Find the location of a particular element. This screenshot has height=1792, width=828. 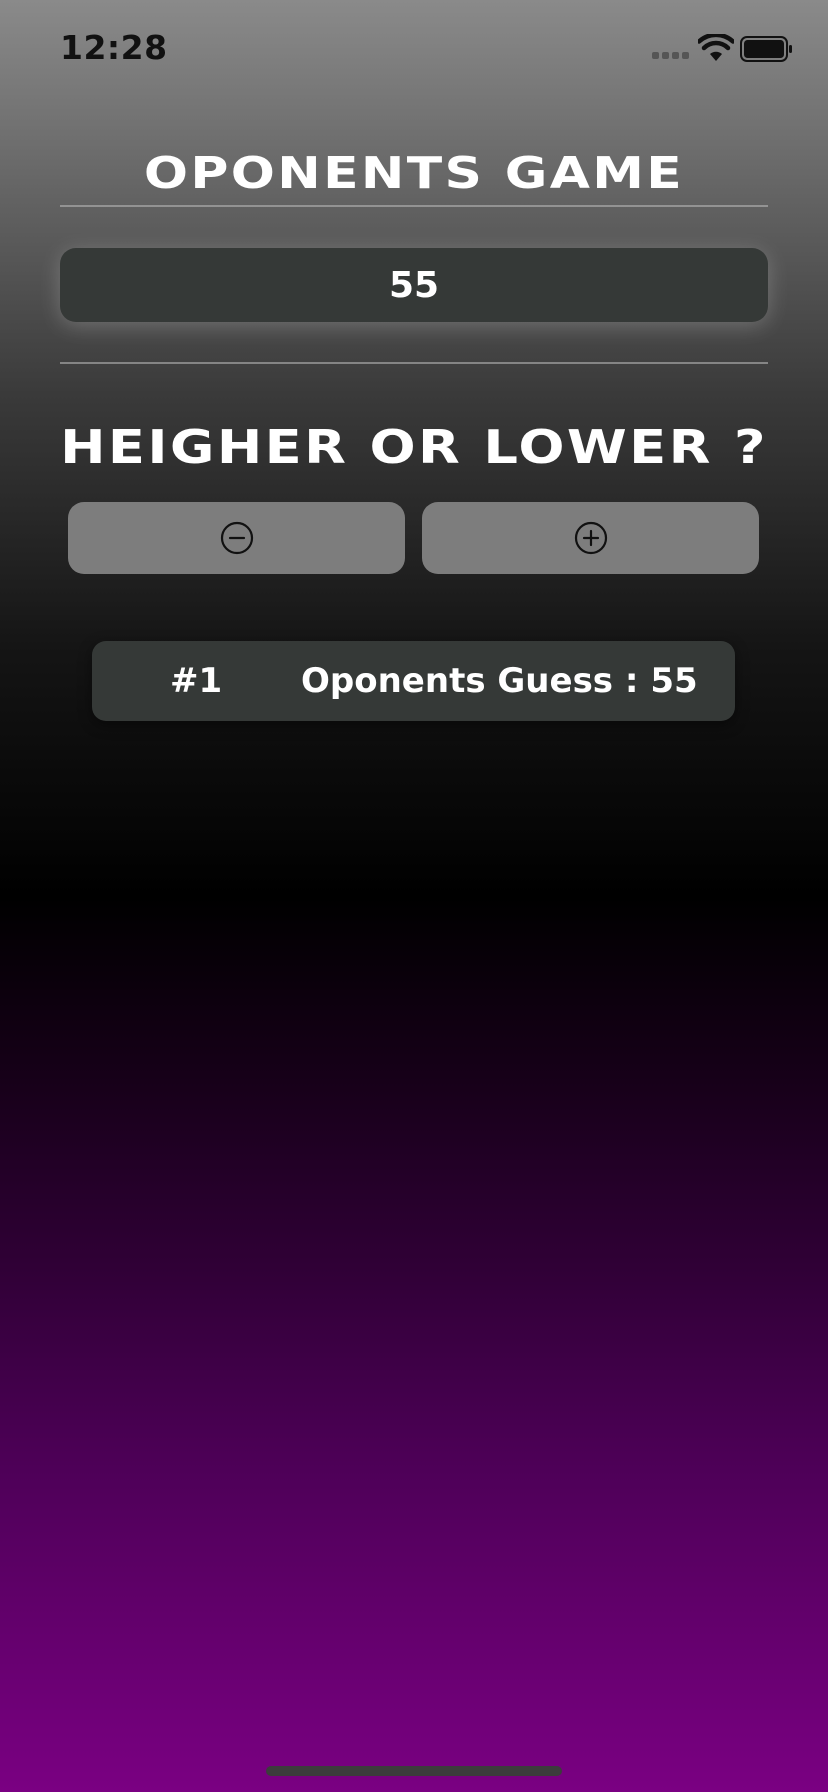

opponent-guess-text: Oponents Guess : 55 is located at coordinates (499, 681).